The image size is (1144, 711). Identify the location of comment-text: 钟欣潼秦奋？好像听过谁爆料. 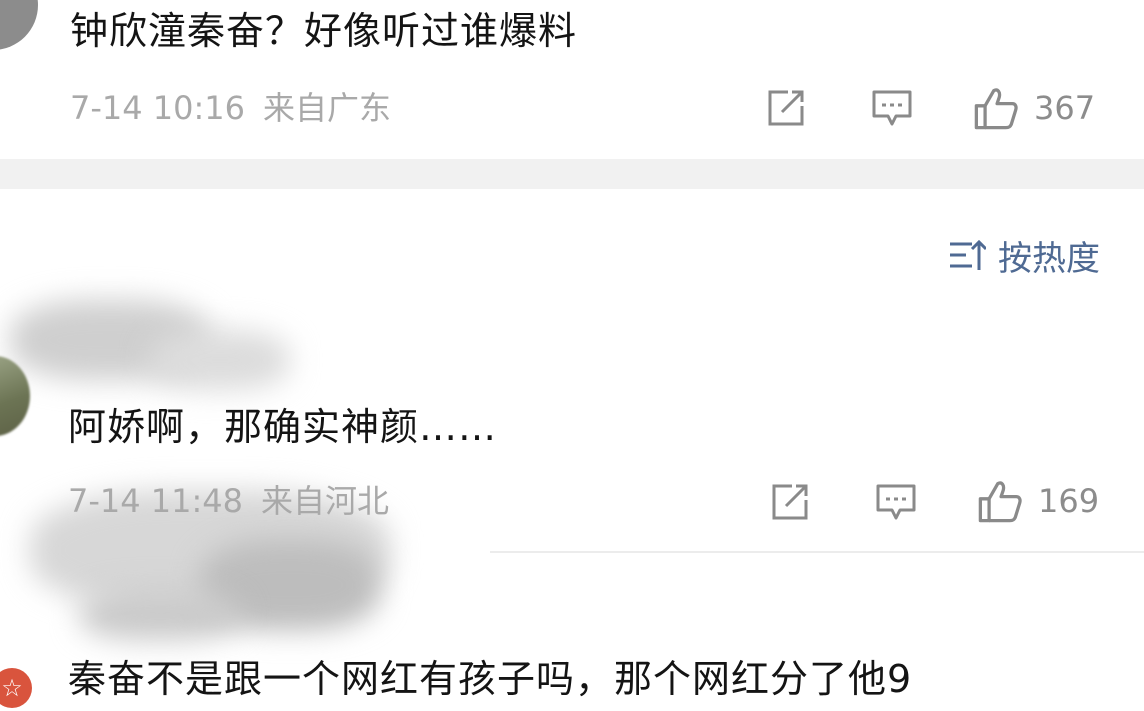
(324, 31).